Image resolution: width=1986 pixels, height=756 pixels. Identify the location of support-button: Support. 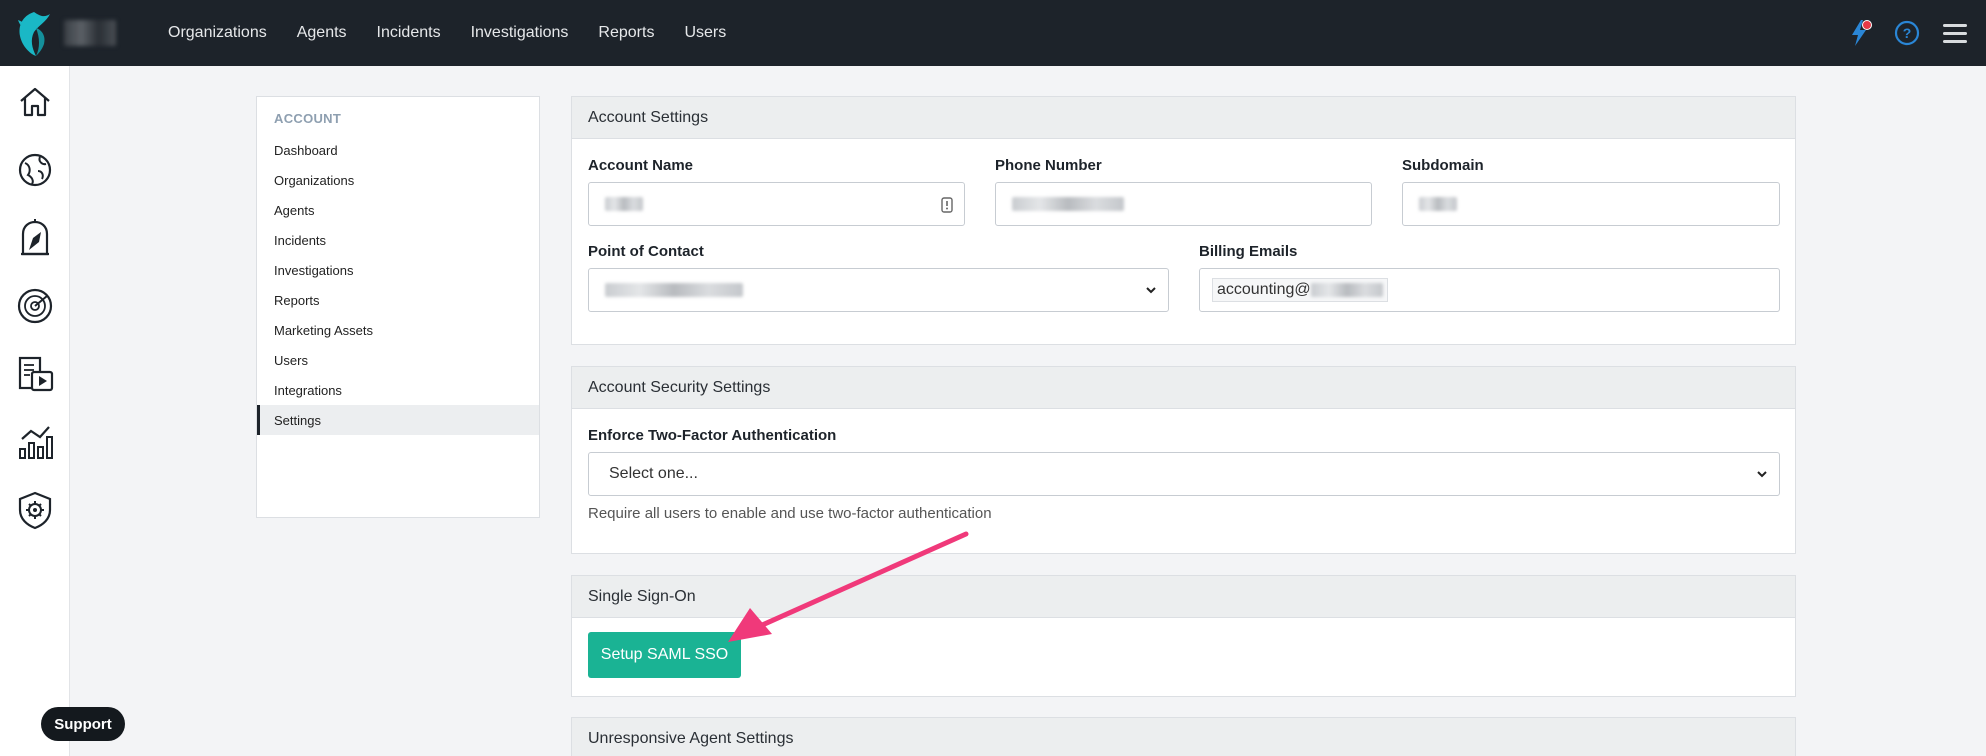
(83, 724).